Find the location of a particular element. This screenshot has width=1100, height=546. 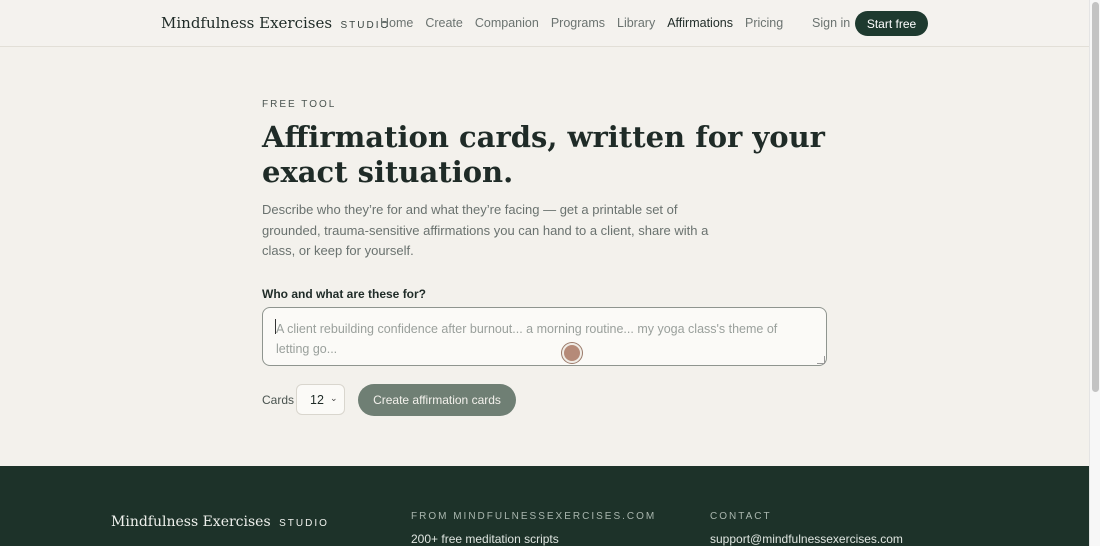

footer-brand-name: Mindfulness Exercises is located at coordinates (191, 522).